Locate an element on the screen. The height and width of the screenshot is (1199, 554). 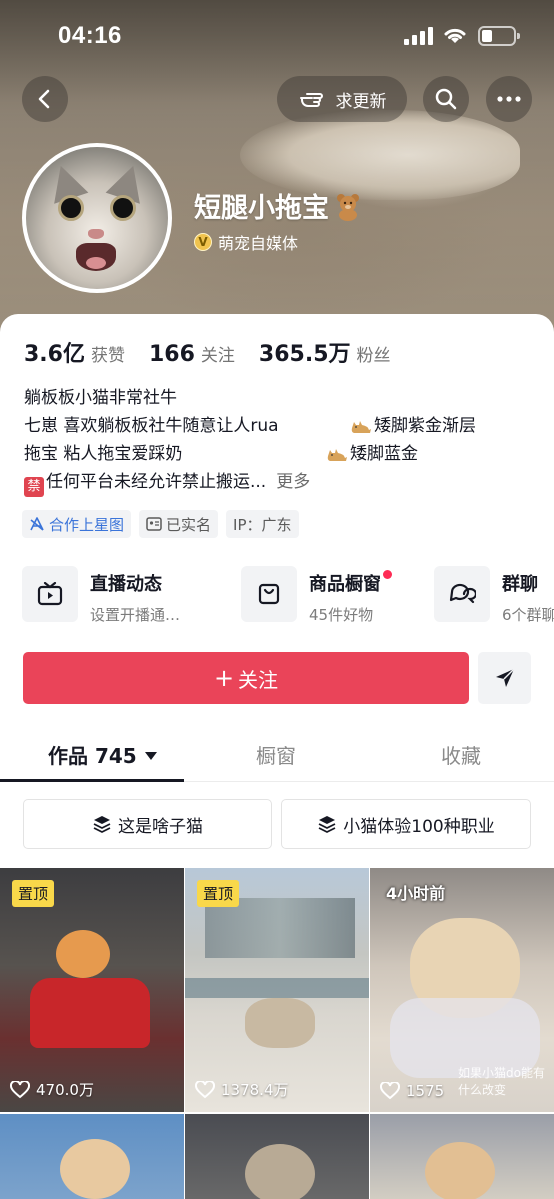
more-dots-icon is located at coordinates (509, 99).